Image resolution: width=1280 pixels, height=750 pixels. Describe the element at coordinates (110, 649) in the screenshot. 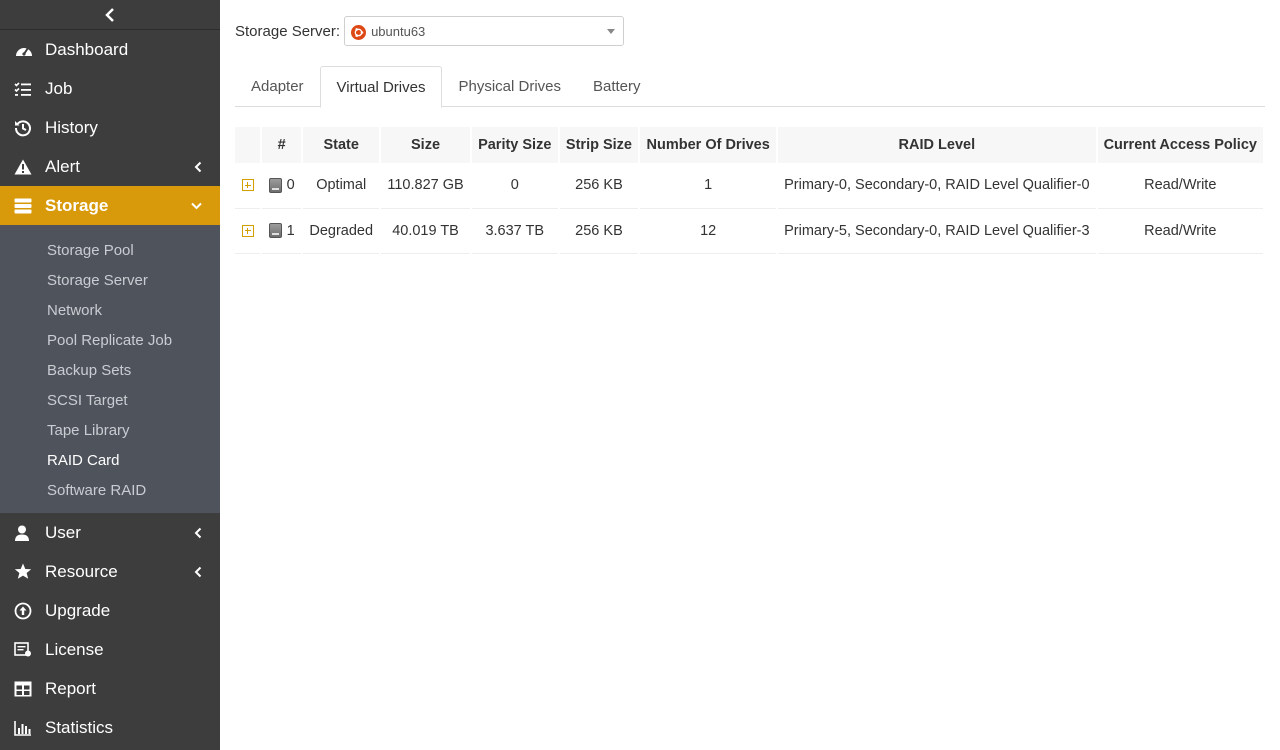

I see `nav-license: License` at that location.